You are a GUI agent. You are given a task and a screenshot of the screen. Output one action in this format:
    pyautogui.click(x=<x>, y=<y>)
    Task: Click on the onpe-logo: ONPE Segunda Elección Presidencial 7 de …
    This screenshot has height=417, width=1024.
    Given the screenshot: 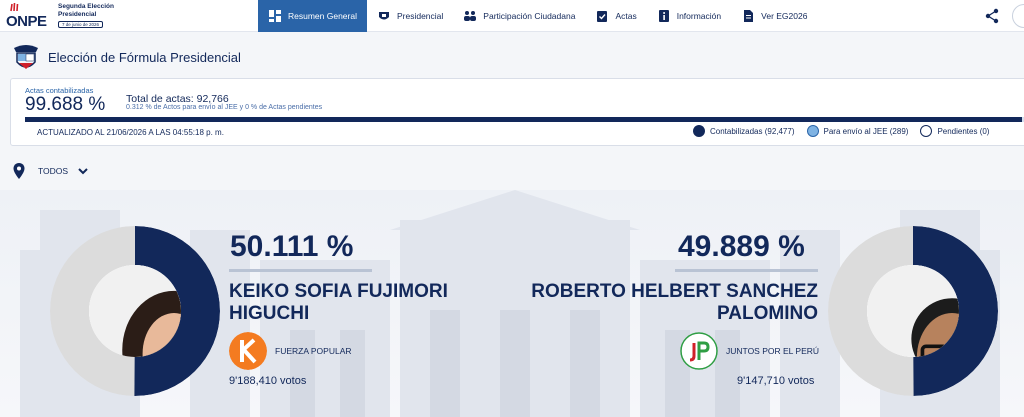 What is the action you would take?
    pyautogui.click(x=60, y=16)
    